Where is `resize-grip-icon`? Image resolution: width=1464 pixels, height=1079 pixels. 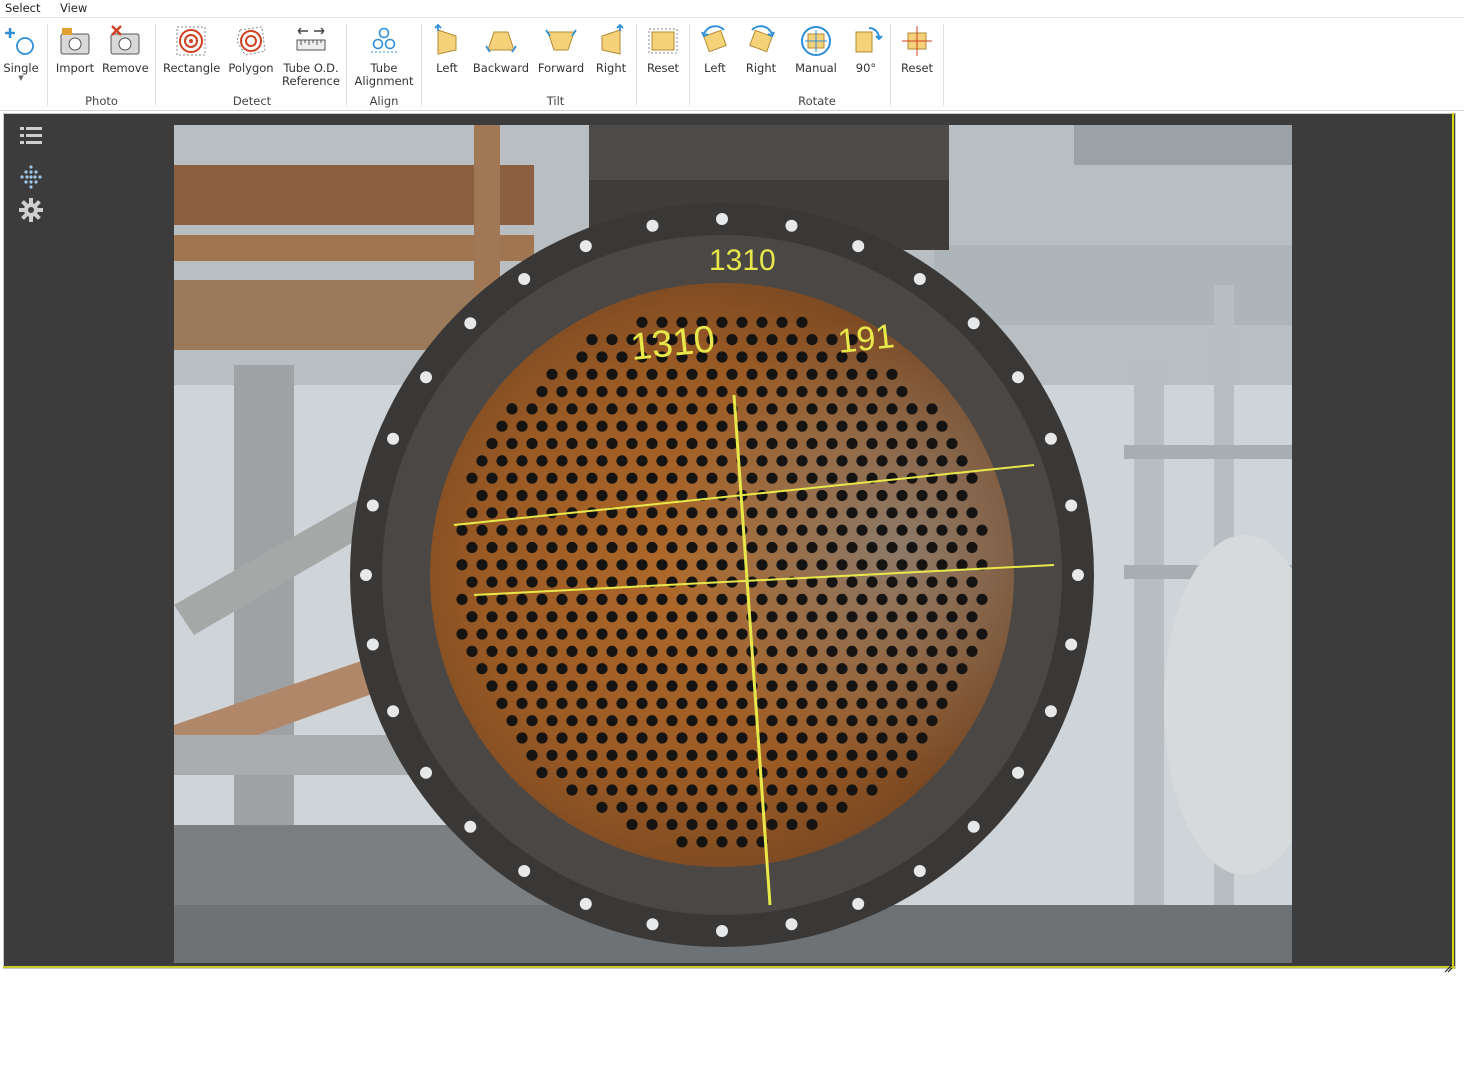
resize-grip-icon is located at coordinates (1448, 967).